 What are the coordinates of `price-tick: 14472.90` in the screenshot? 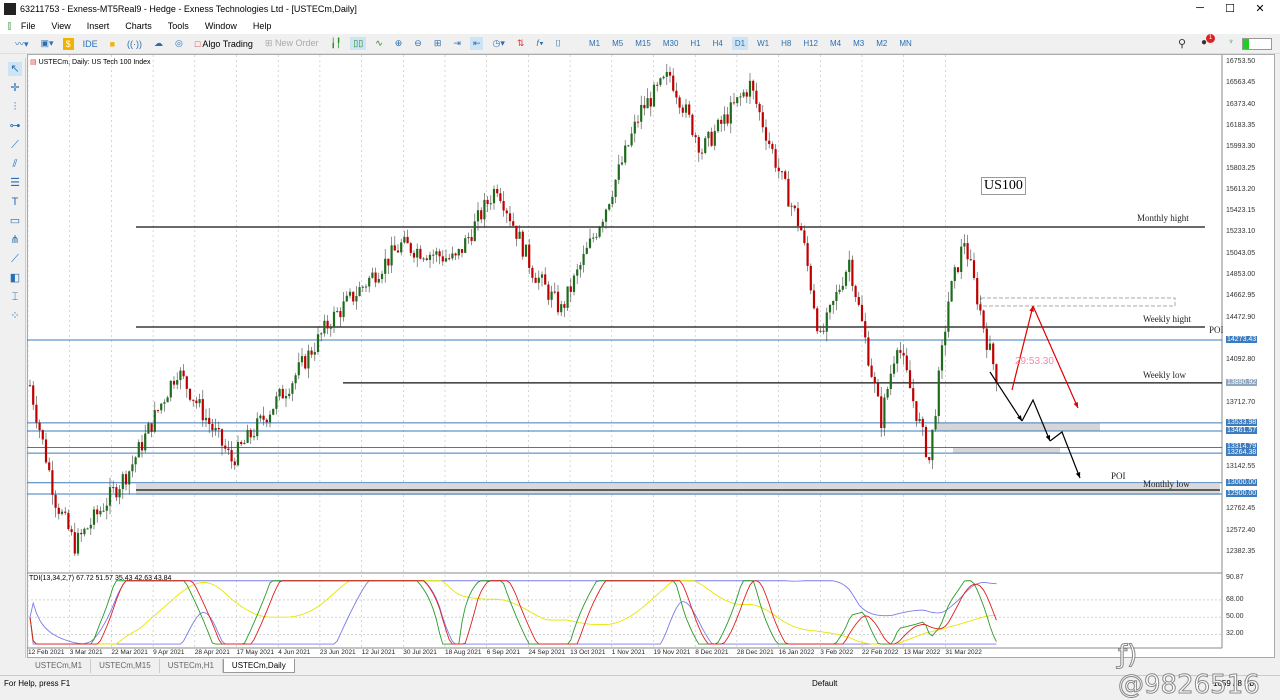 It's located at (1241, 317).